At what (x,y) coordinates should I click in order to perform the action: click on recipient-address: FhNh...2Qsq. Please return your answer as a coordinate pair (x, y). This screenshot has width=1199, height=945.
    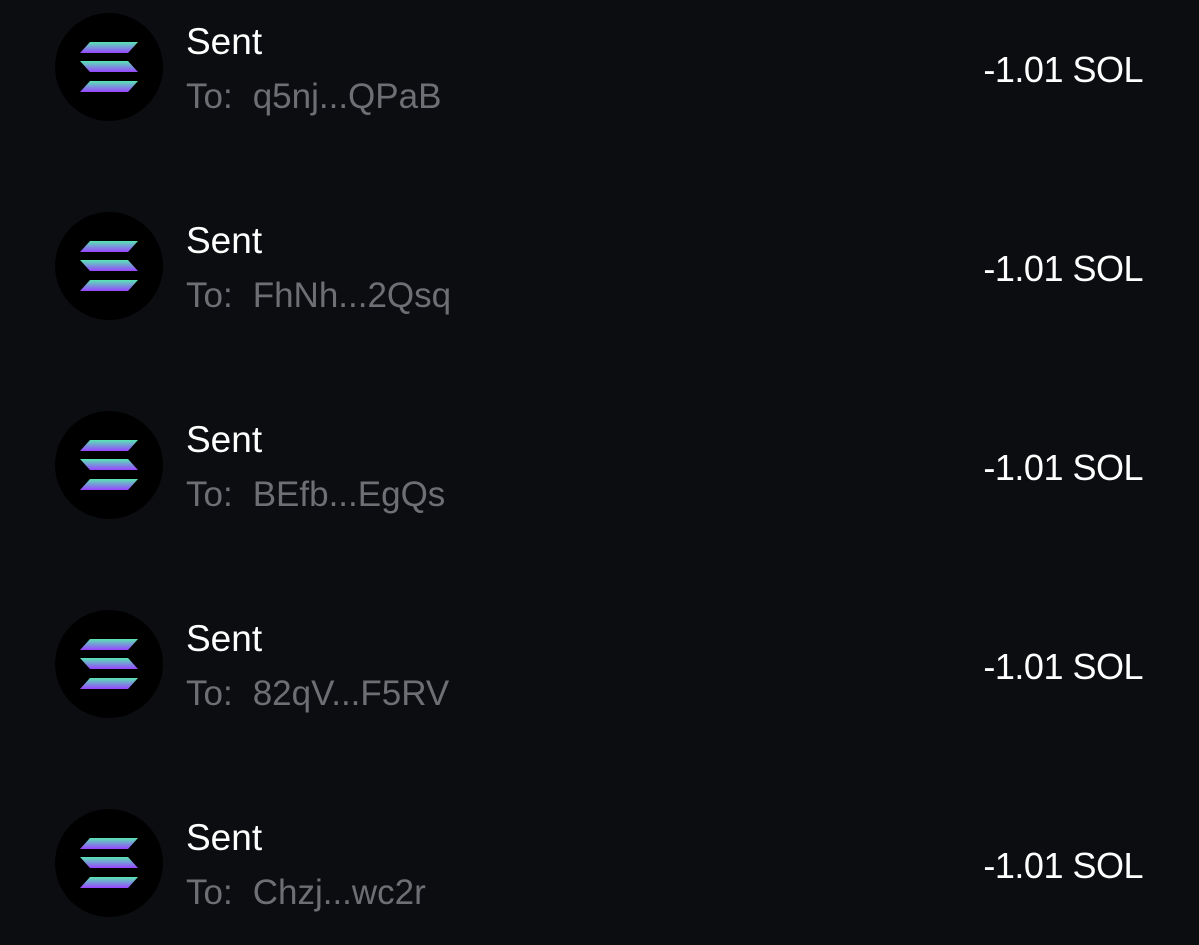
    Looking at the image, I should click on (352, 295).